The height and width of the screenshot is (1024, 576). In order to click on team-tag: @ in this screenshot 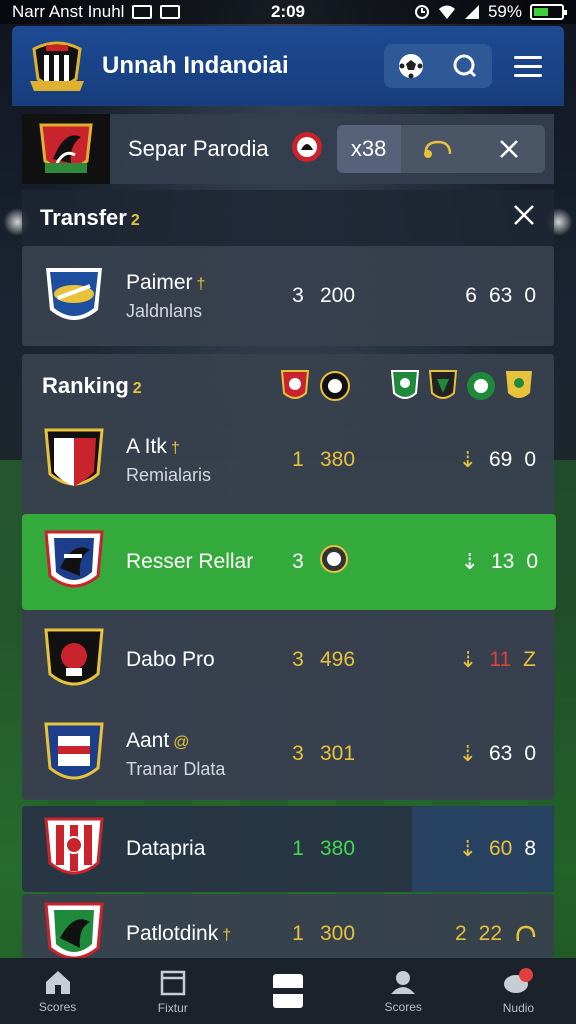, I will do `click(181, 742)`.